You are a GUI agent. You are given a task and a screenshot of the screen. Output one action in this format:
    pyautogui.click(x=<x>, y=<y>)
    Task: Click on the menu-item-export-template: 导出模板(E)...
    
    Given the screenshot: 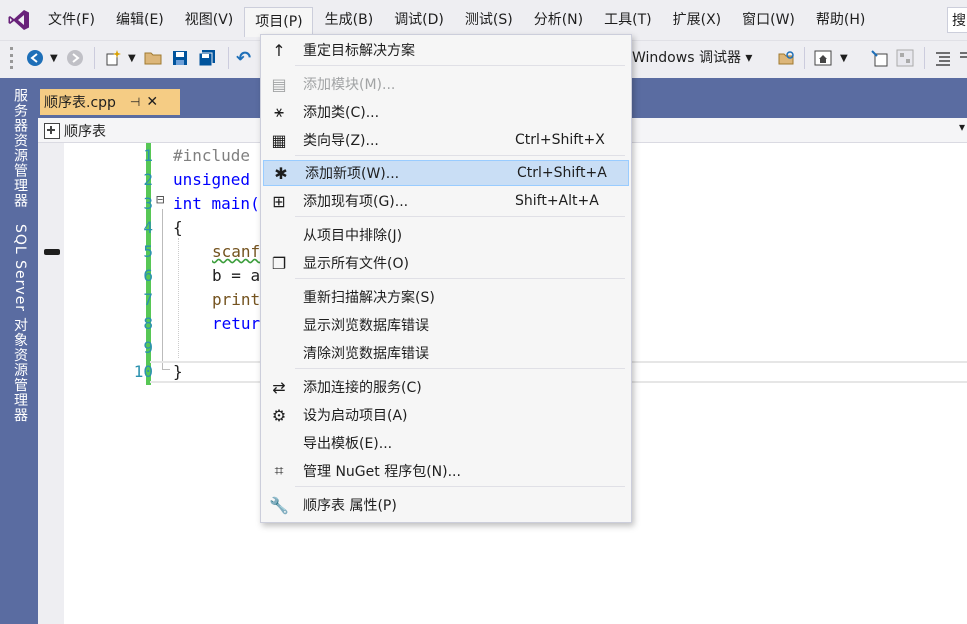 What is the action you would take?
    pyautogui.click(x=446, y=443)
    